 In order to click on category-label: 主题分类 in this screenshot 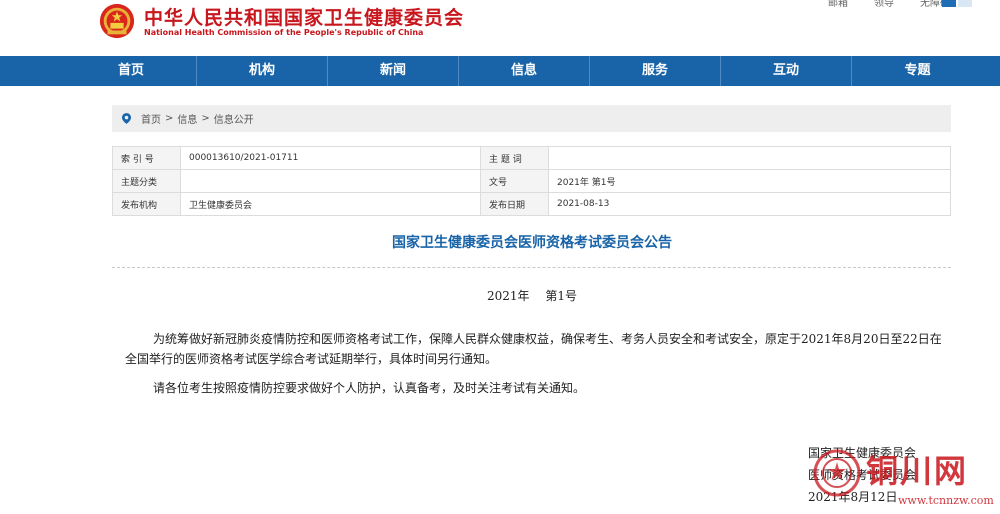, I will do `click(146, 181)`.